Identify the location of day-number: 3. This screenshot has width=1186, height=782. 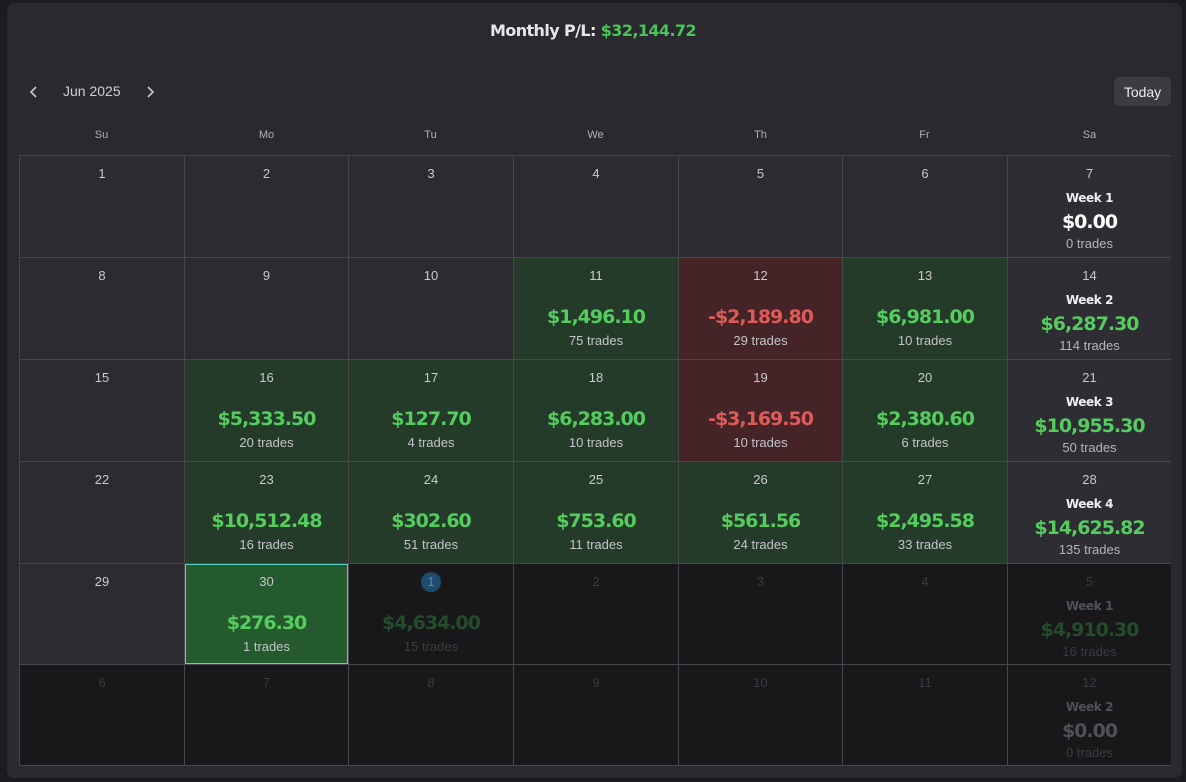
(431, 173).